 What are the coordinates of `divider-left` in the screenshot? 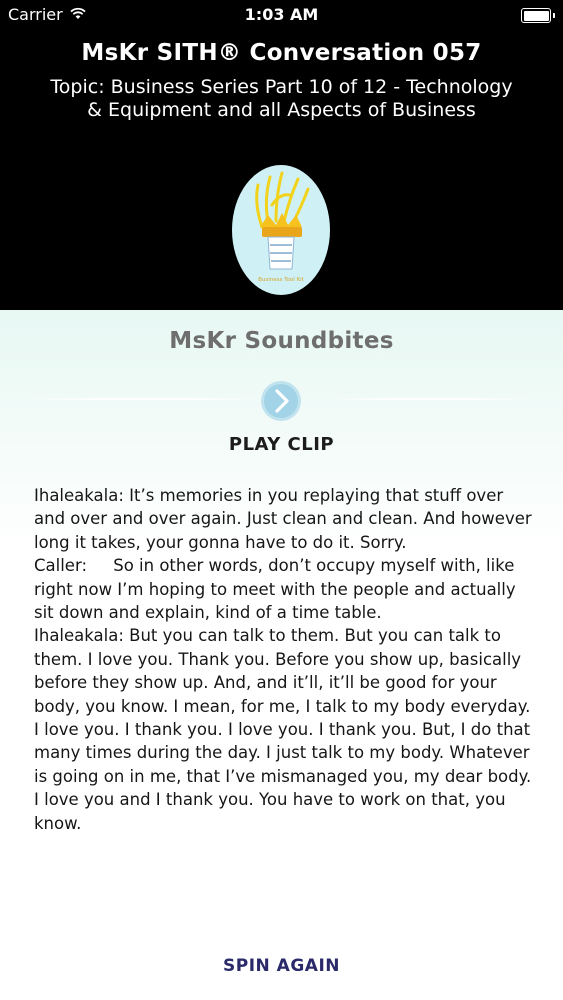 It's located at (145, 399).